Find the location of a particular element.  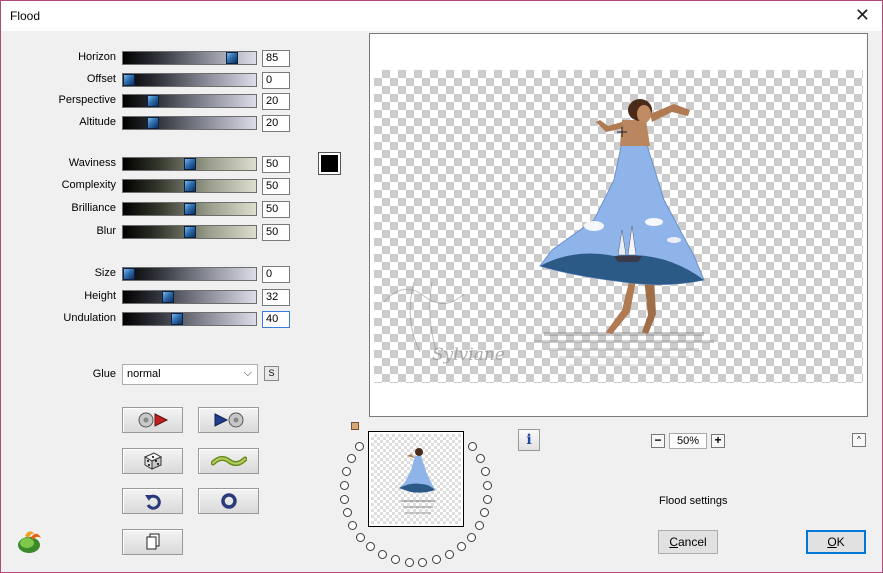

ring-start-marker is located at coordinates (355, 426).